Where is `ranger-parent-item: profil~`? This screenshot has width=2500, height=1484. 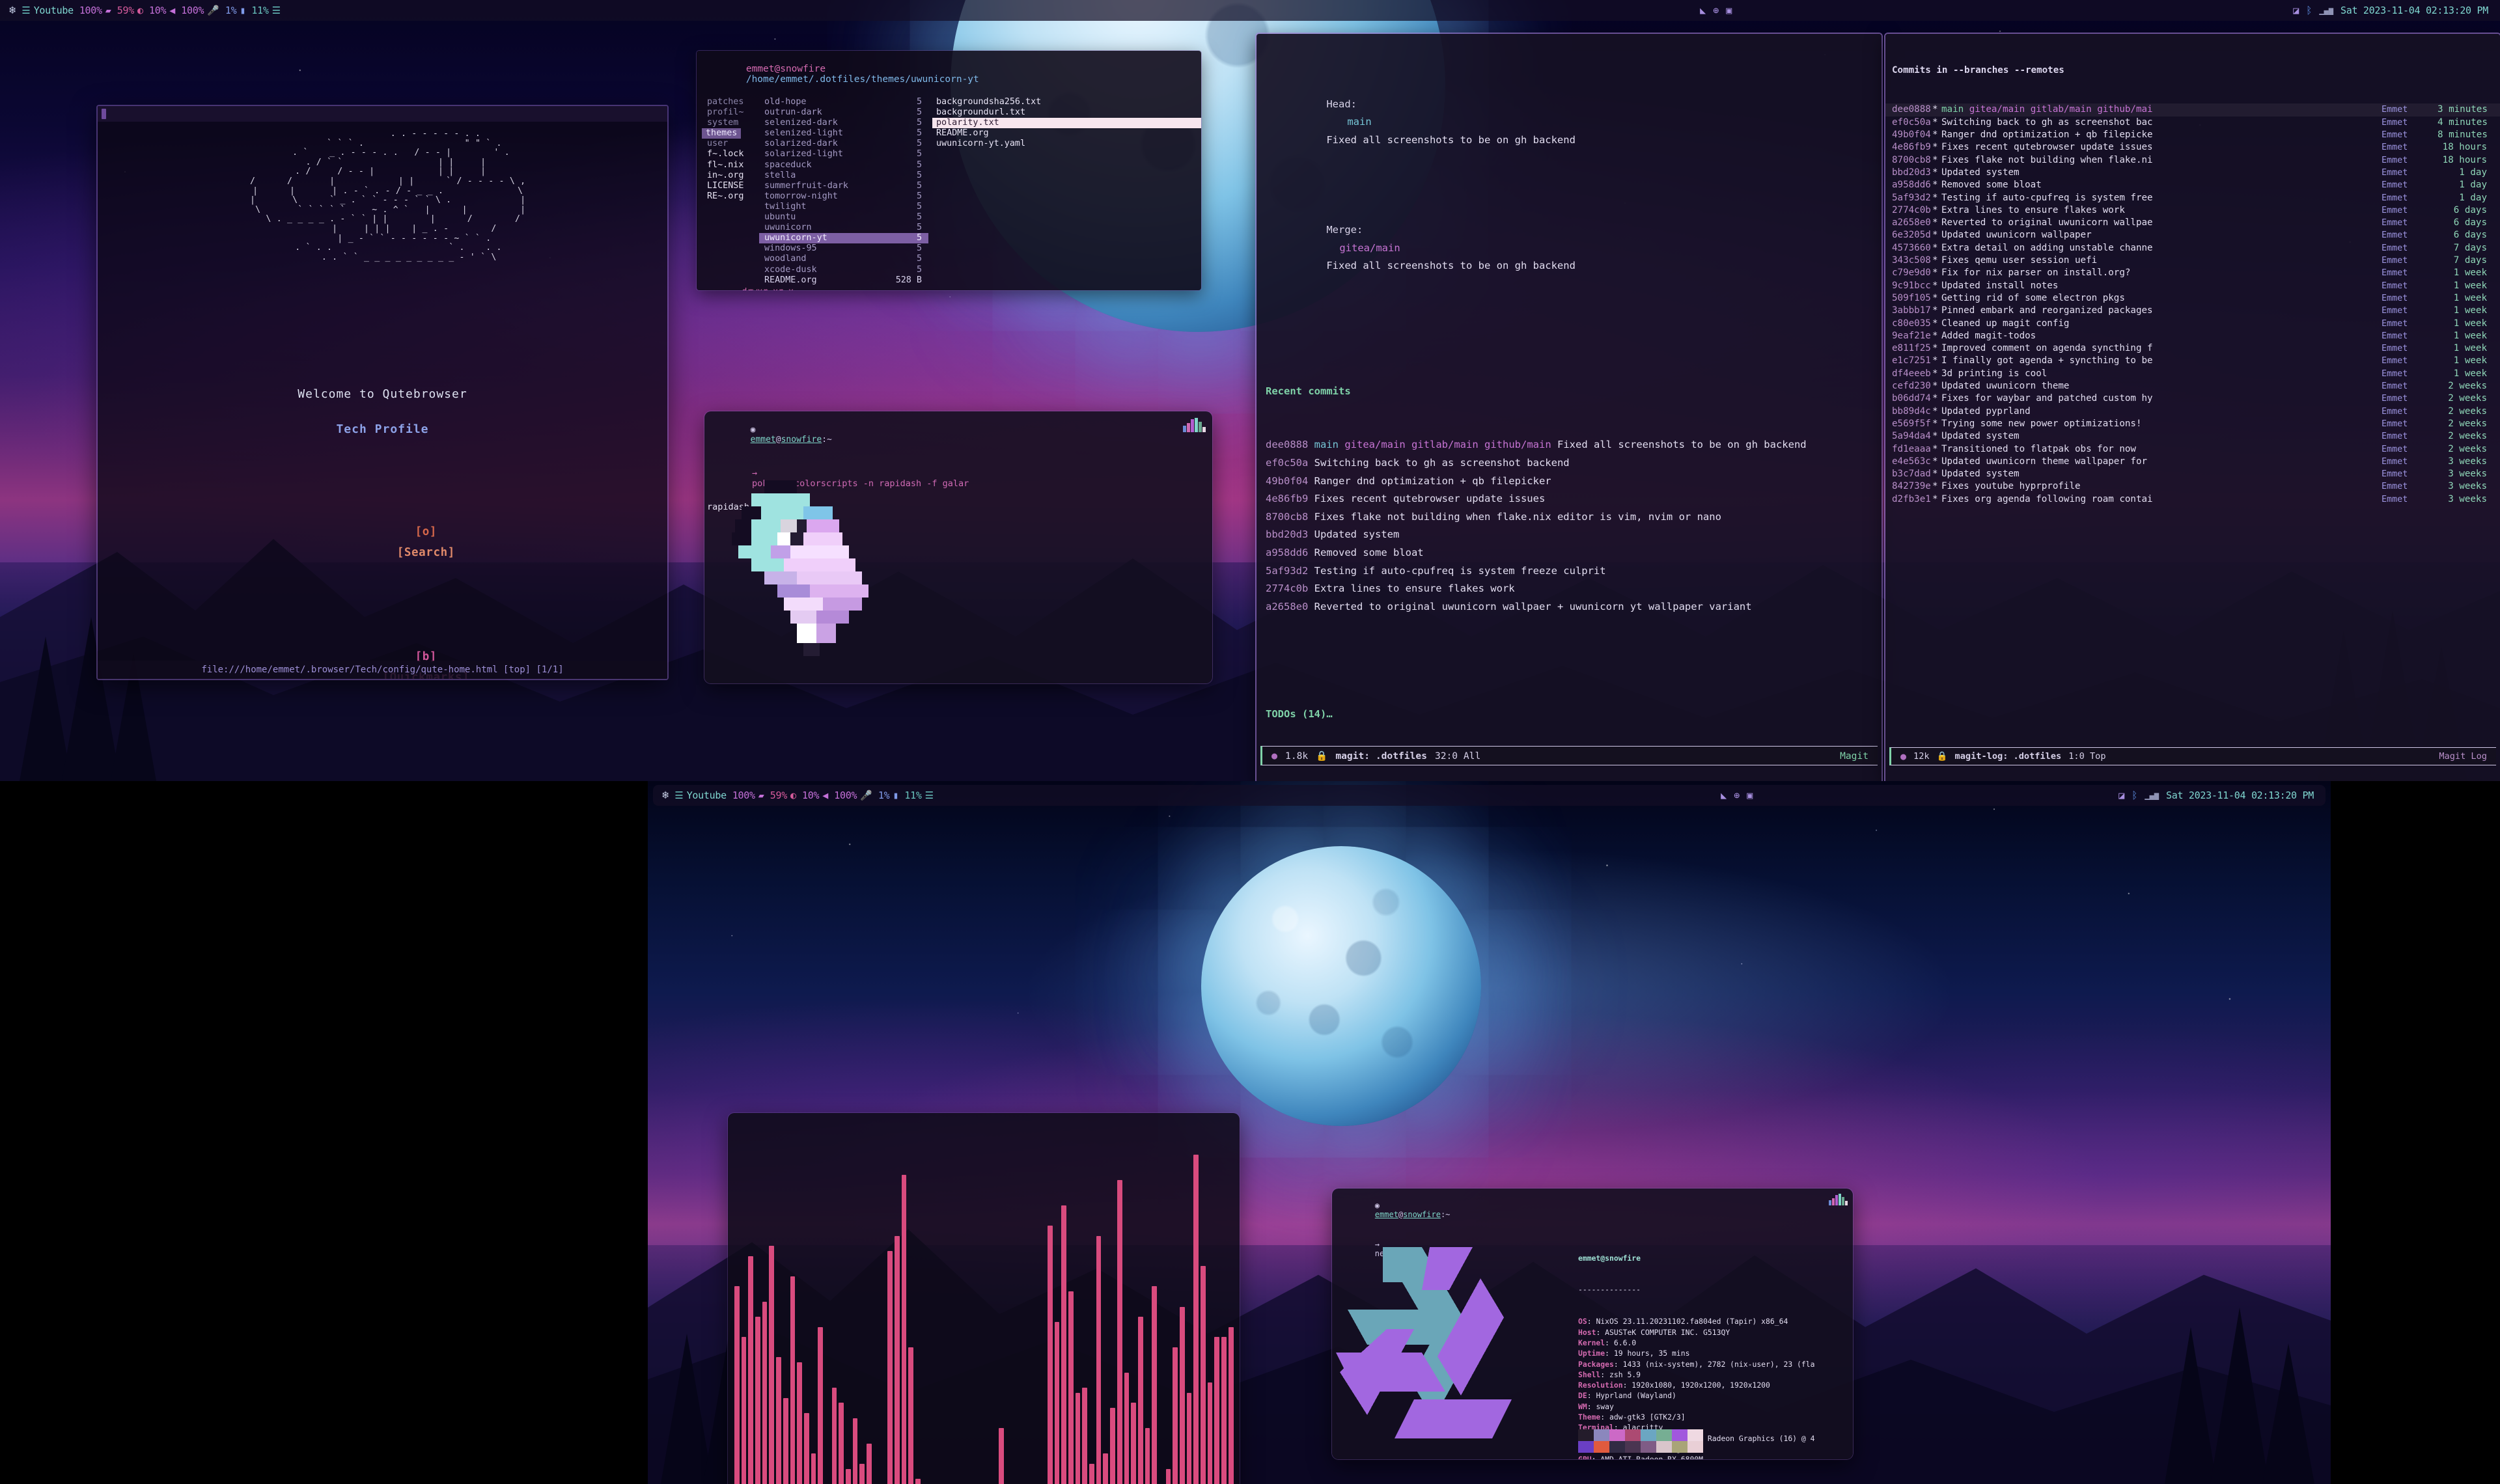 ranger-parent-item: profil~ is located at coordinates (730, 112).